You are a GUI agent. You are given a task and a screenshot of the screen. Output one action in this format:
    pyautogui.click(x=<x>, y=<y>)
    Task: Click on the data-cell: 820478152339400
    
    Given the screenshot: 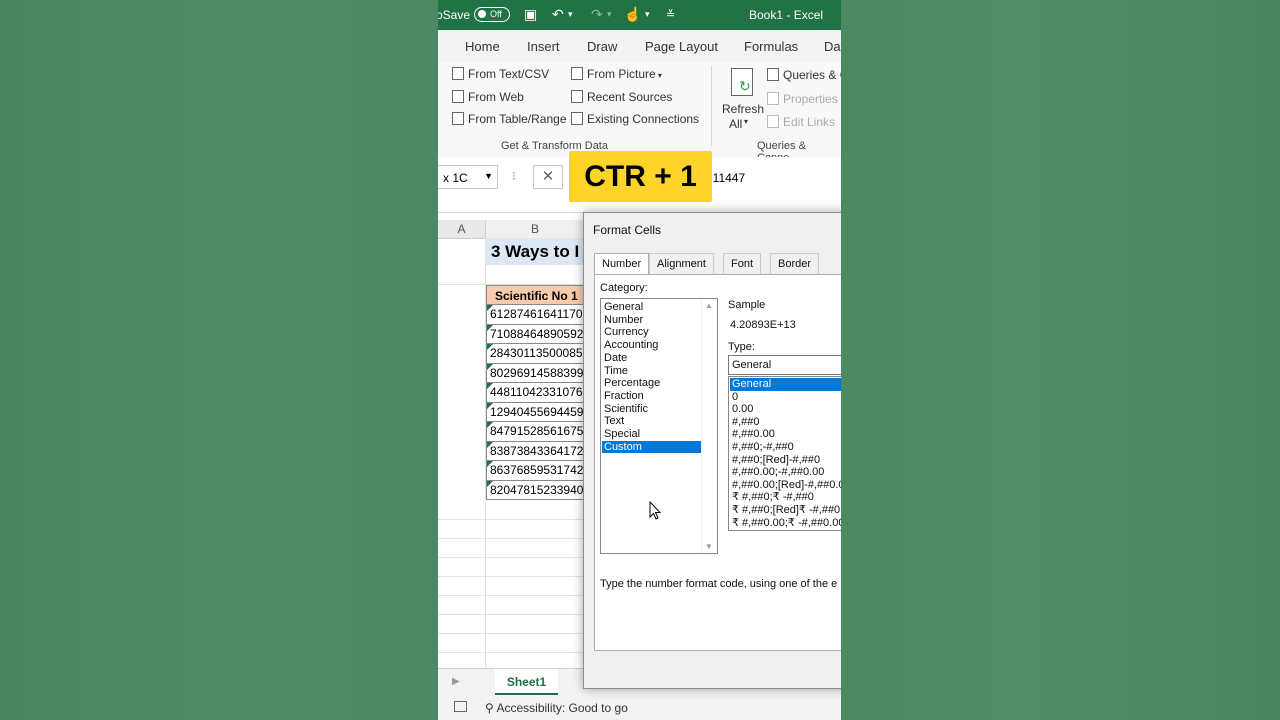 What is the action you would take?
    pyautogui.click(x=535, y=490)
    